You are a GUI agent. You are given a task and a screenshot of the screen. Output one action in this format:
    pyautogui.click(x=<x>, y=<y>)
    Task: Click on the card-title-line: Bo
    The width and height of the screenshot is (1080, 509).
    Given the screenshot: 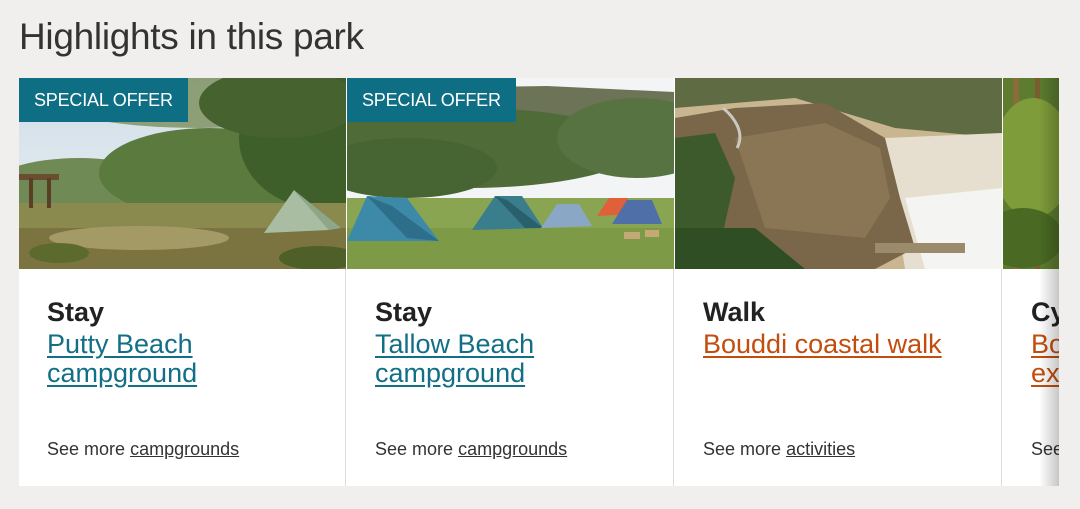 What is the action you would take?
    pyautogui.click(x=1045, y=344)
    